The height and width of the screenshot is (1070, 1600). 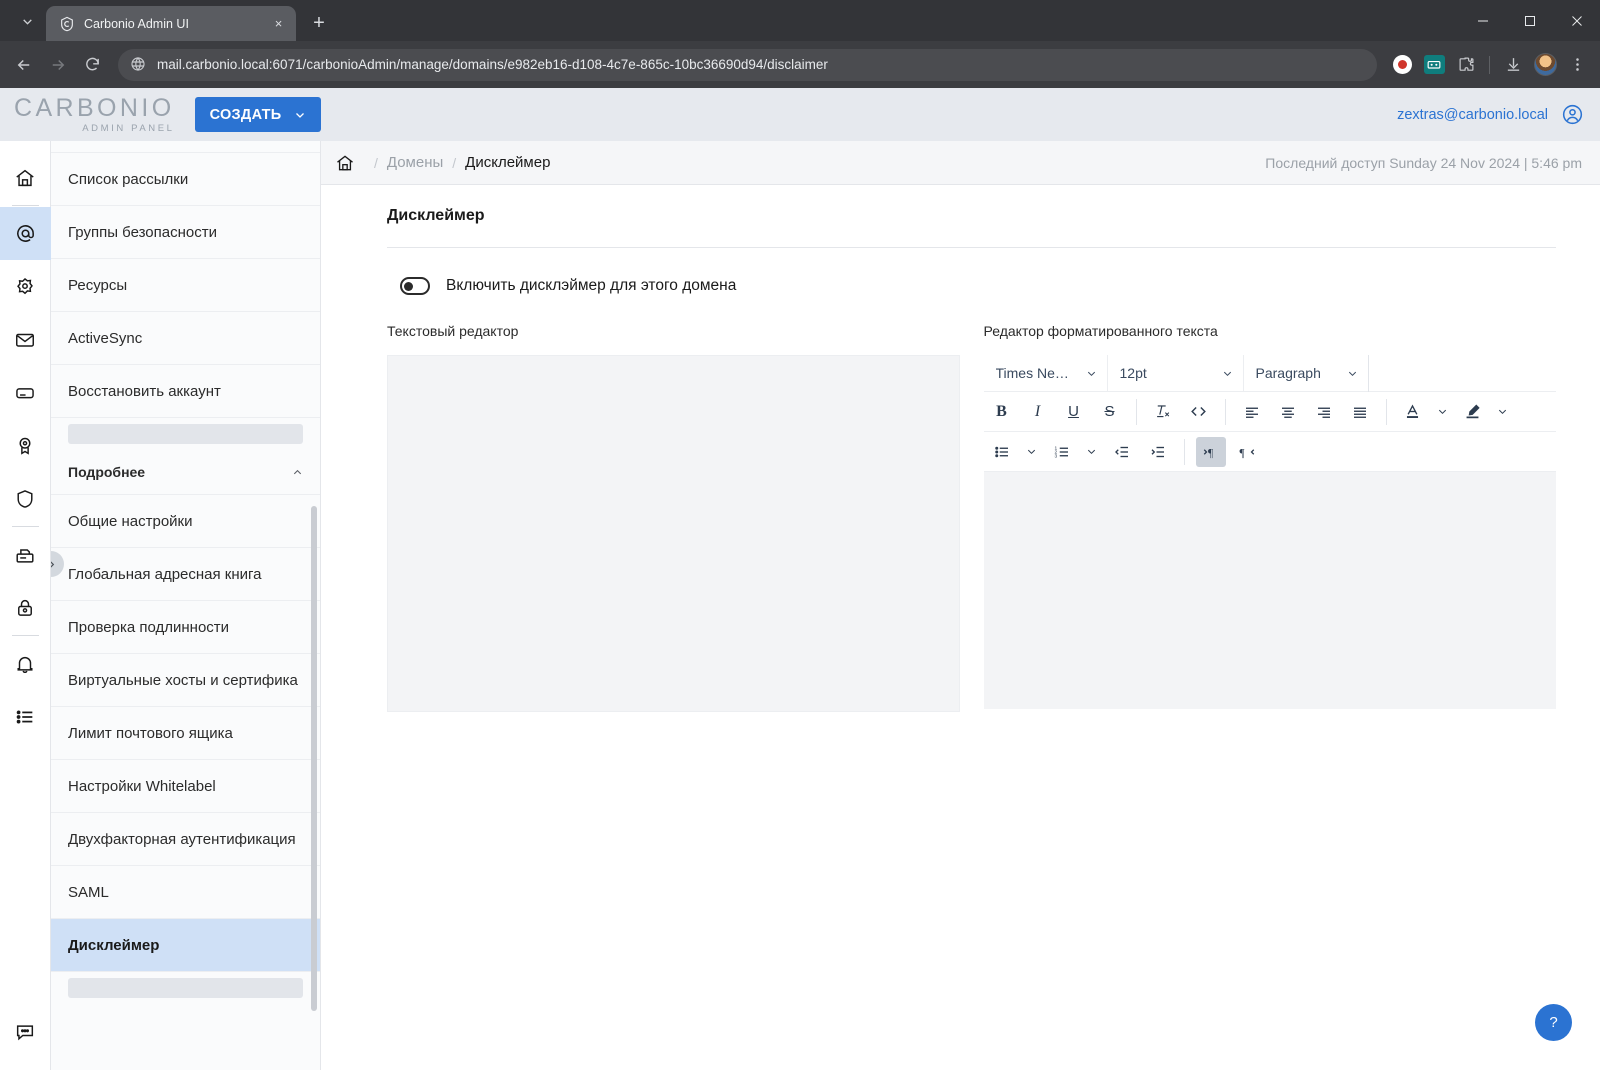 I want to click on rail-item-notifications, so click(x=25, y=663).